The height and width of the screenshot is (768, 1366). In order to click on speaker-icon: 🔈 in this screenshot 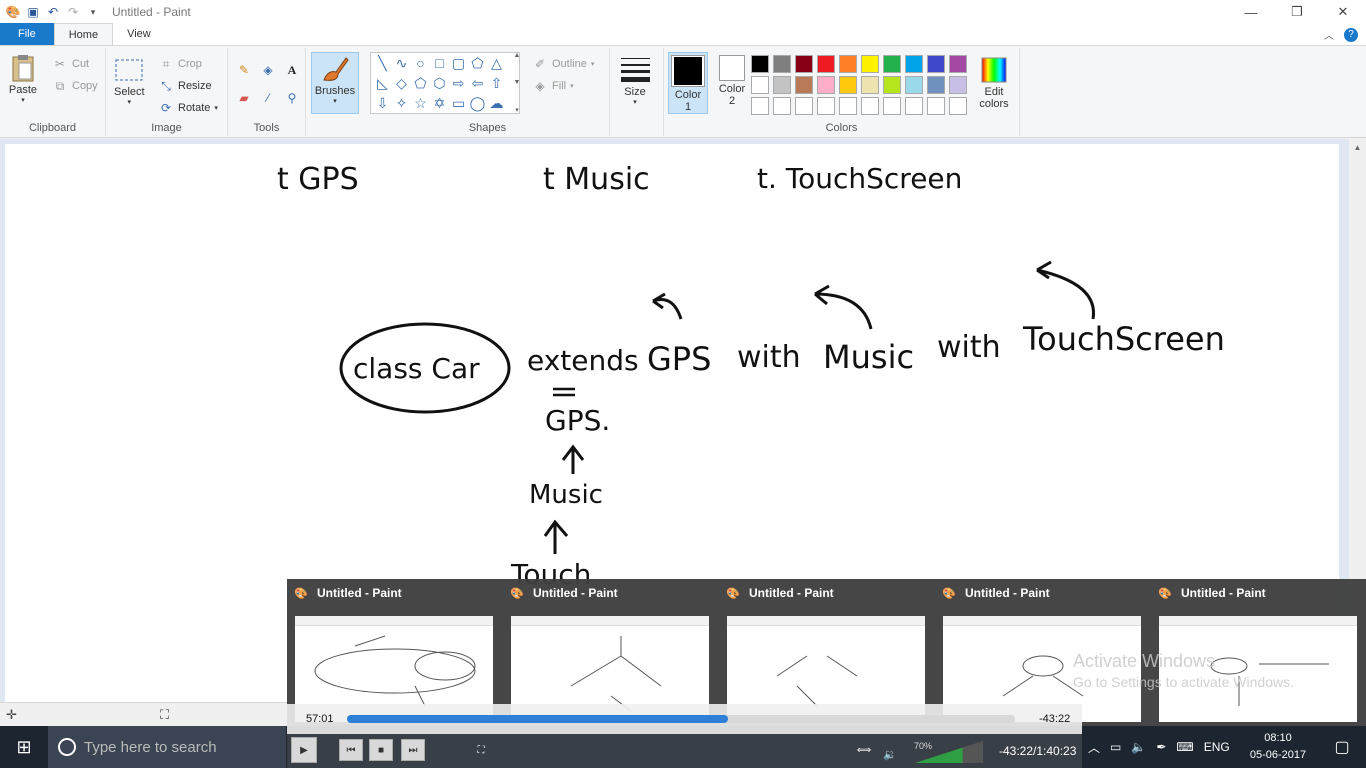, I will do `click(1138, 747)`.